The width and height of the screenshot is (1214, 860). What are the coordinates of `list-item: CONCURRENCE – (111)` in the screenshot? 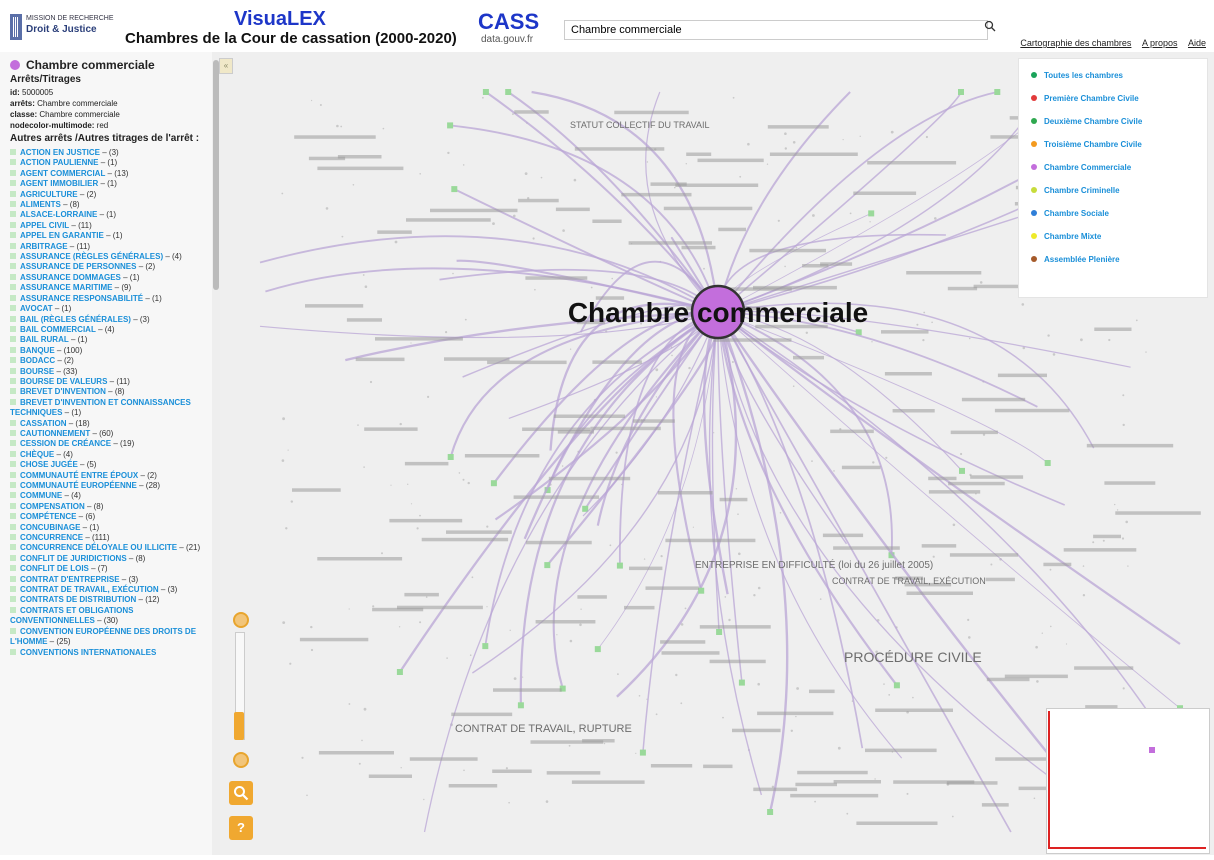 It's located at (109, 538).